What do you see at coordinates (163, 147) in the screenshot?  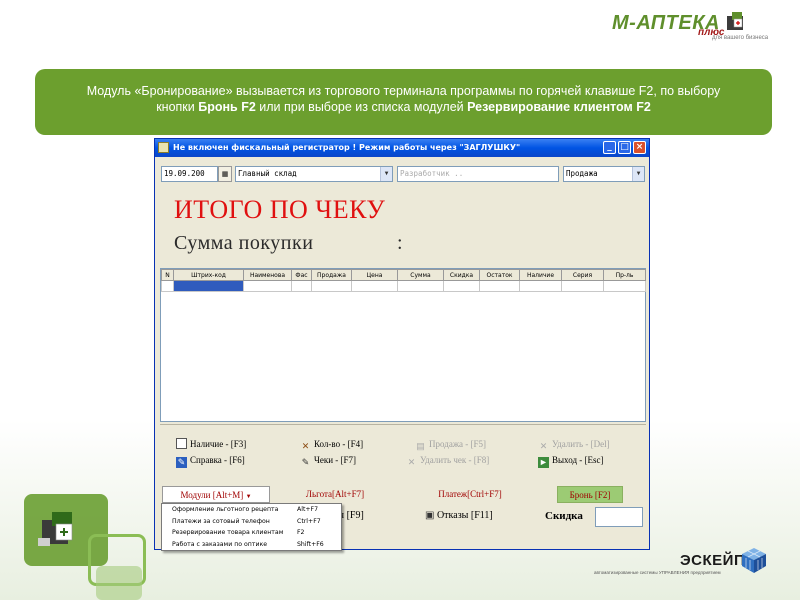 I see `app-icon` at bounding box center [163, 147].